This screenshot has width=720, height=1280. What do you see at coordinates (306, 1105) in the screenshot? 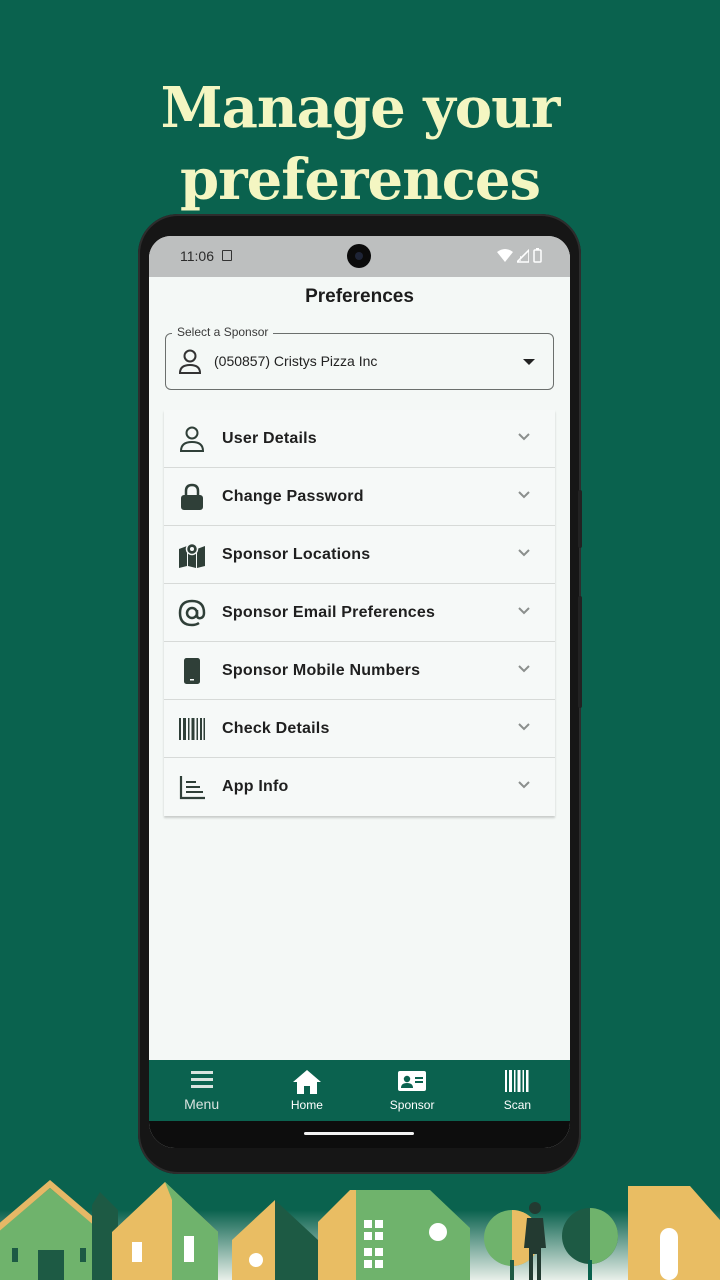
I see `nav-home-label: Home` at bounding box center [306, 1105].